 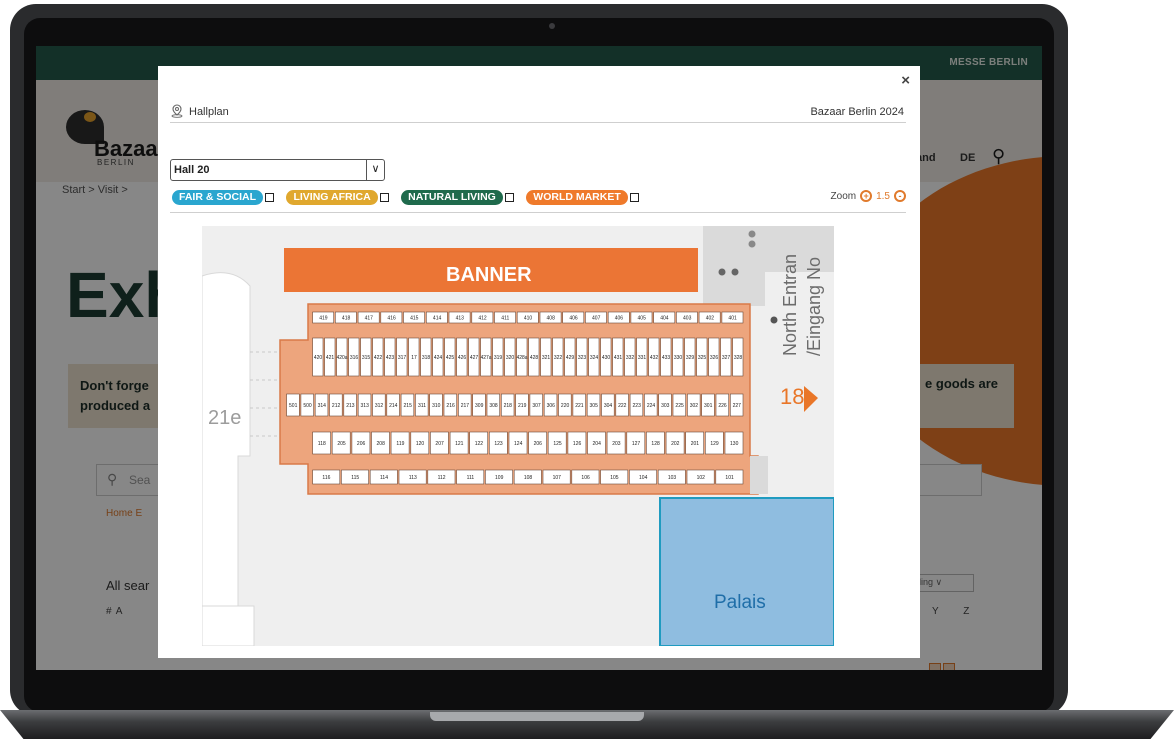 What do you see at coordinates (414, 319) in the screenshot?
I see `booth-number: 415` at bounding box center [414, 319].